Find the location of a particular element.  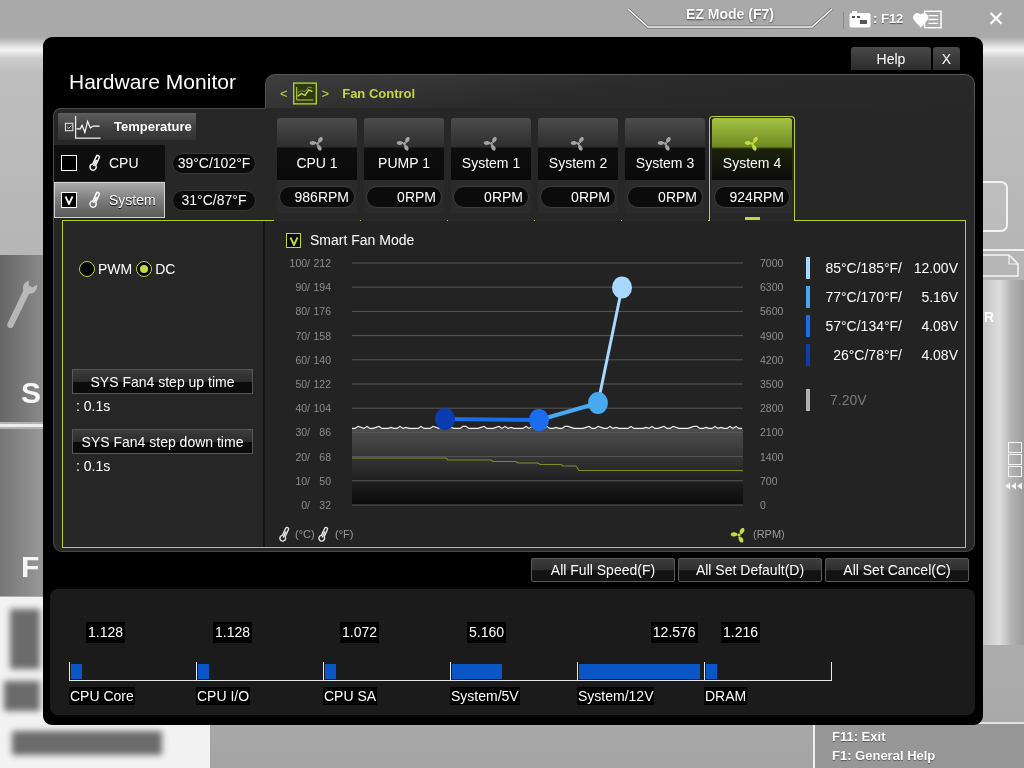

axis-label: 700 is located at coordinates (769, 480).